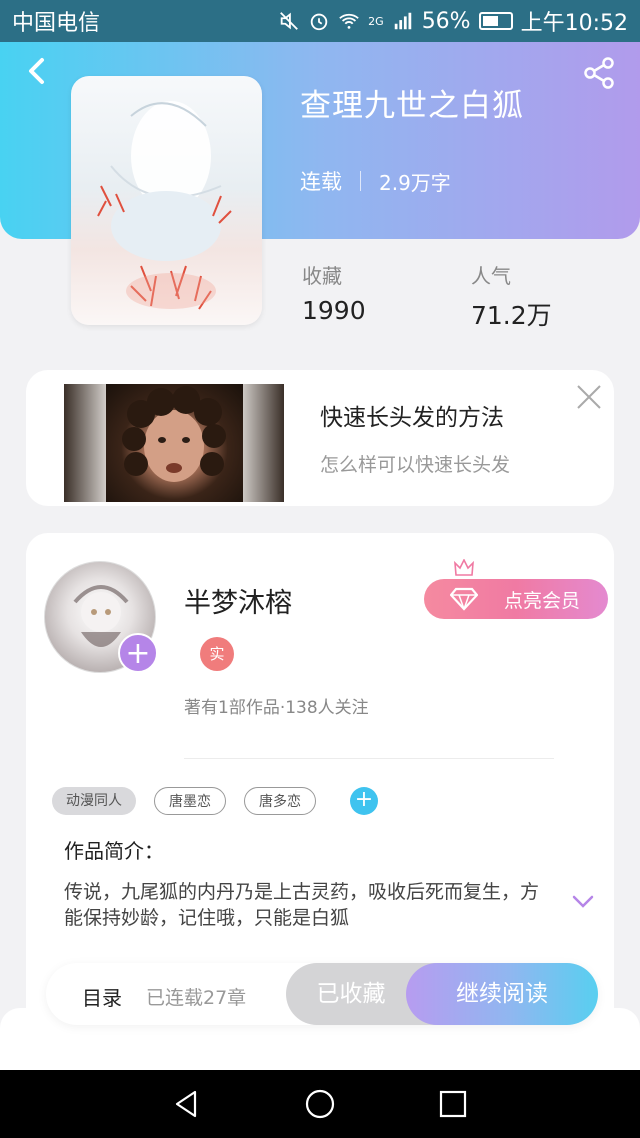  I want to click on battery-percent: 56%, so click(446, 21).